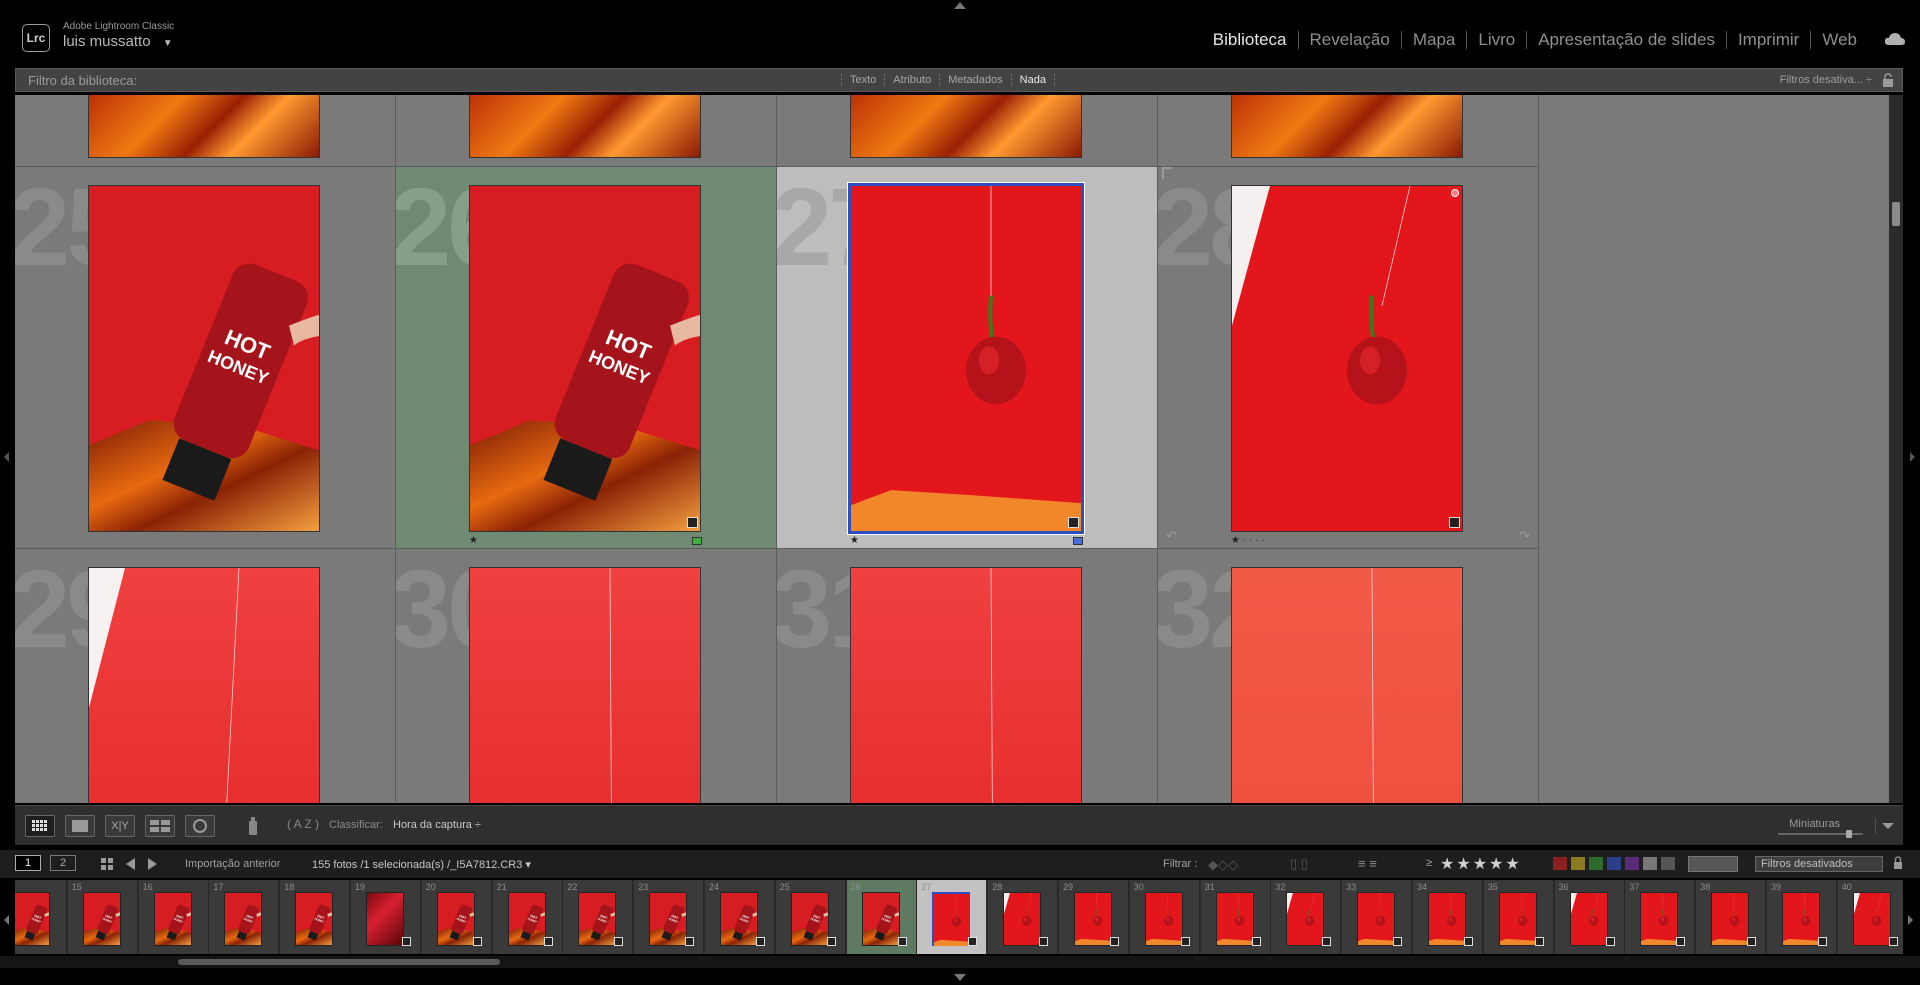 The width and height of the screenshot is (1920, 985). What do you see at coordinates (1713, 864) in the screenshot?
I see `kind-filter` at bounding box center [1713, 864].